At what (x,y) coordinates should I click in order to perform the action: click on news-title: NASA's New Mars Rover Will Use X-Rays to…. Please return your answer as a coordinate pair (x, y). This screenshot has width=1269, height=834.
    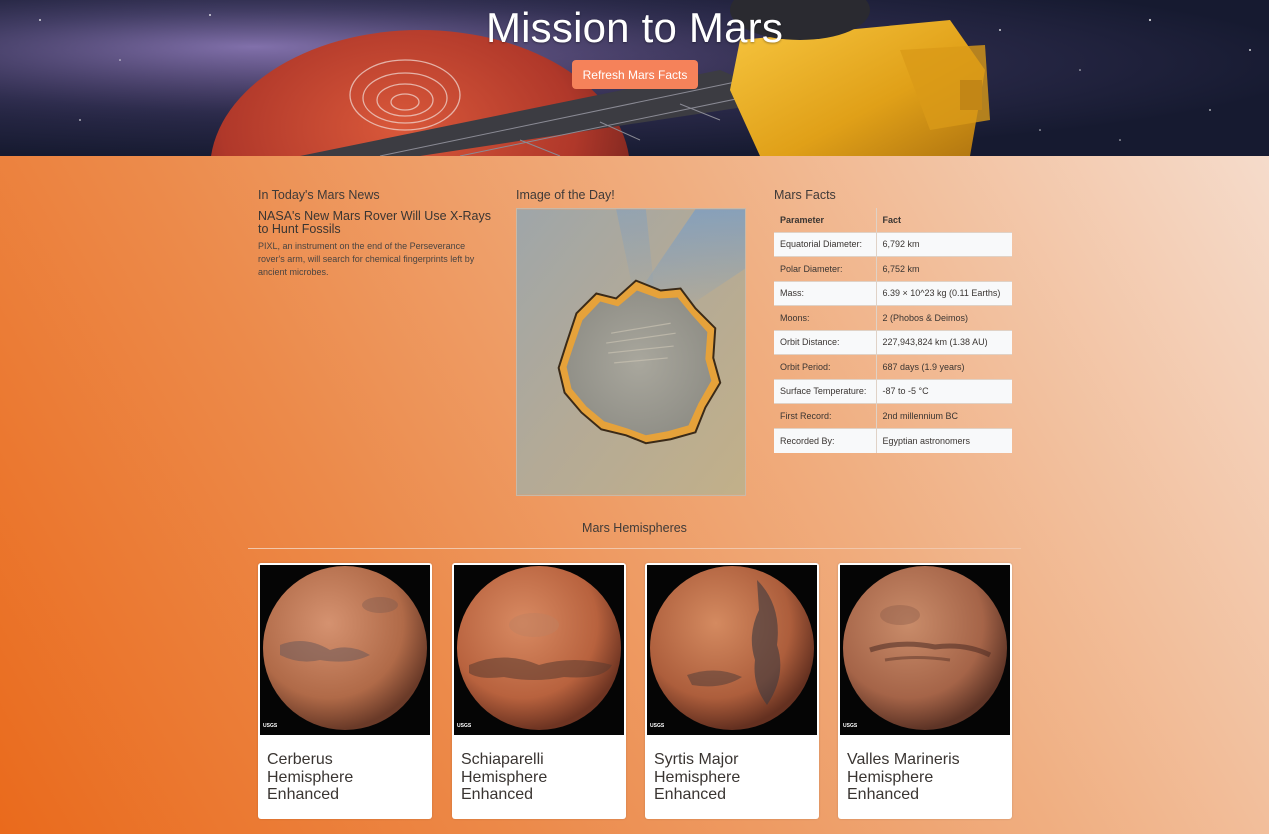
    Looking at the image, I should click on (378, 223).